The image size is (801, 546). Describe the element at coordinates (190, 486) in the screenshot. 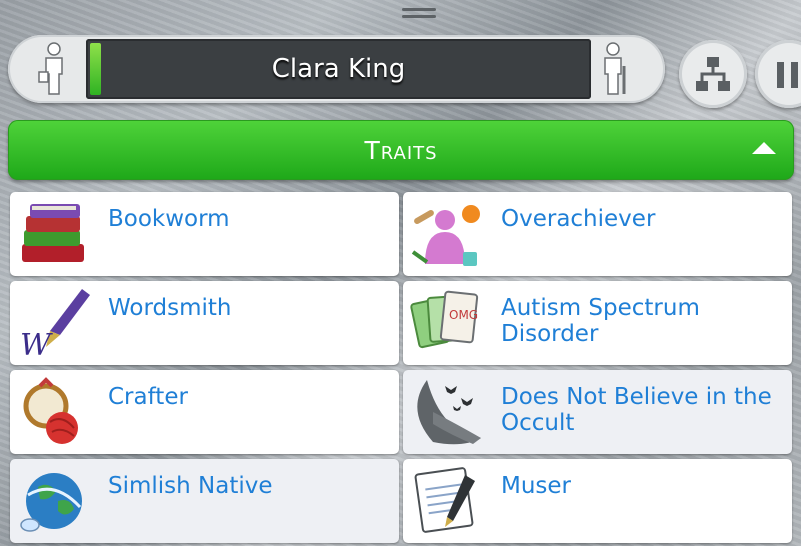

I see `trait-label: Simlish Native` at that location.